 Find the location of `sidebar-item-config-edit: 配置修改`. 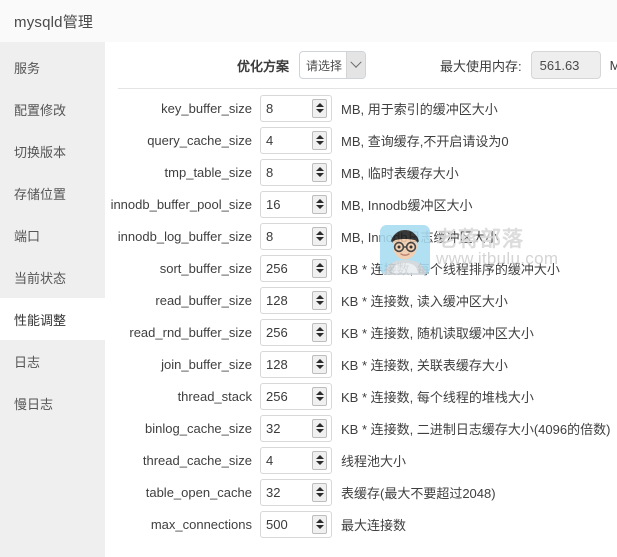

sidebar-item-config-edit: 配置修改 is located at coordinates (52, 109).